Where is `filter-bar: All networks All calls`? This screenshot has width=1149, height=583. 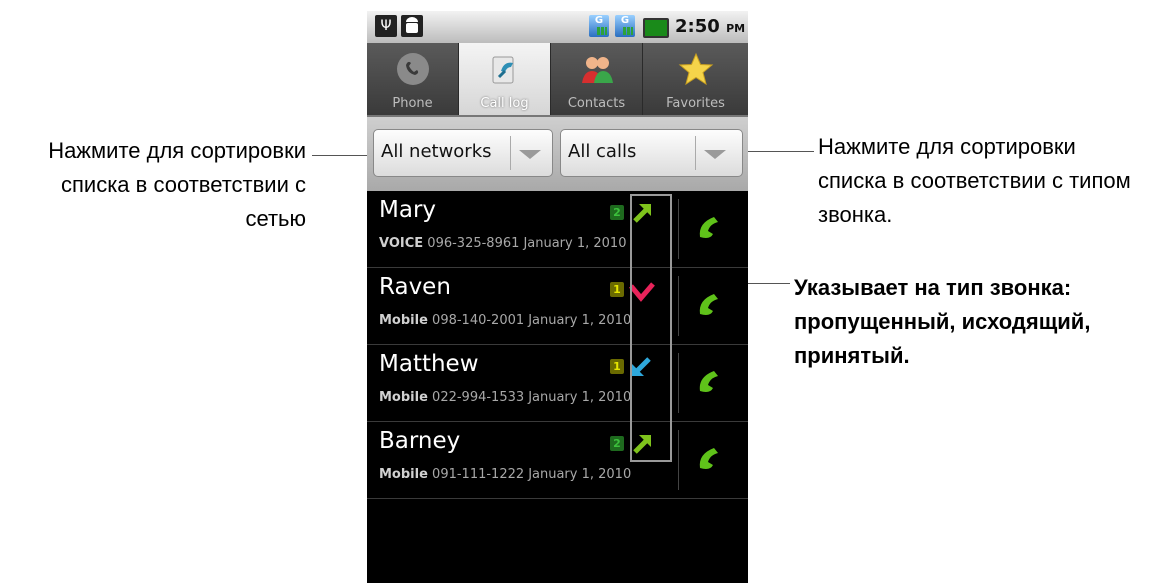
filter-bar: All networks All calls is located at coordinates (557, 154).